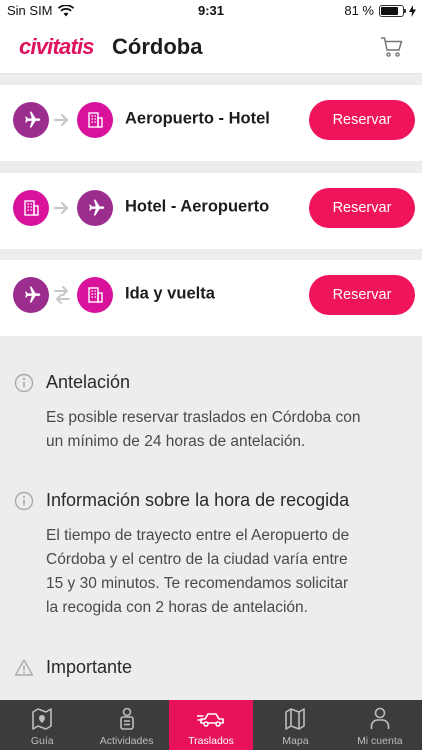 The image size is (422, 750). Describe the element at coordinates (126, 741) in the screenshot. I see `tab-label: Actividades` at that location.